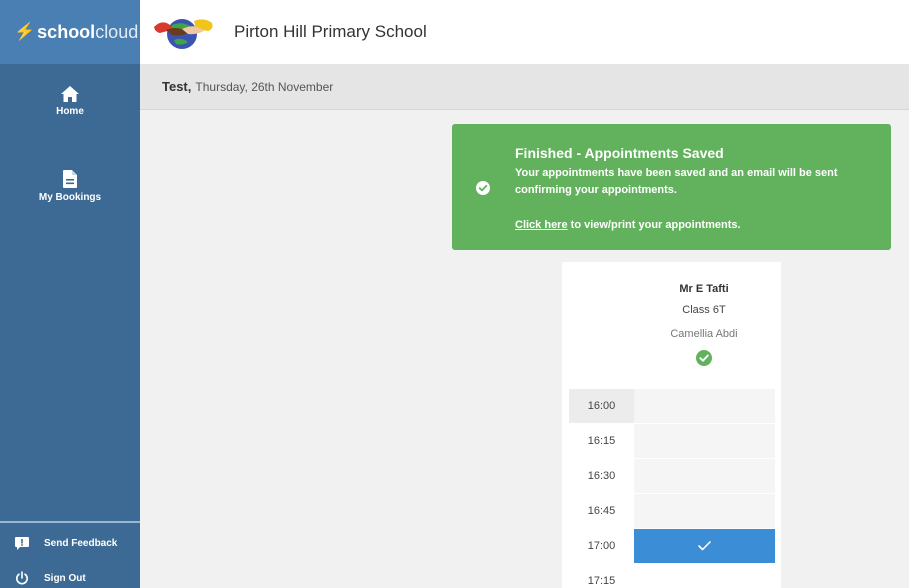 The height and width of the screenshot is (588, 909). What do you see at coordinates (65, 578) in the screenshot?
I see `sign-out-label: Sign Out` at bounding box center [65, 578].